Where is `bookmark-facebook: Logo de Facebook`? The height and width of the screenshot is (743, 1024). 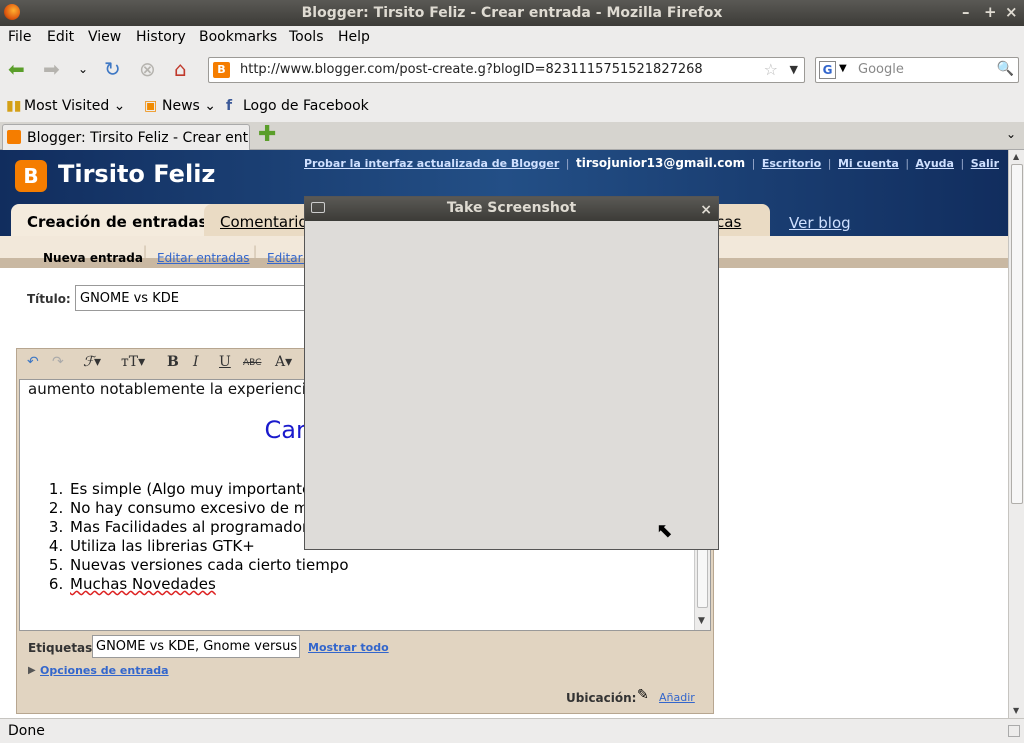 bookmark-facebook: Logo de Facebook is located at coordinates (306, 106).